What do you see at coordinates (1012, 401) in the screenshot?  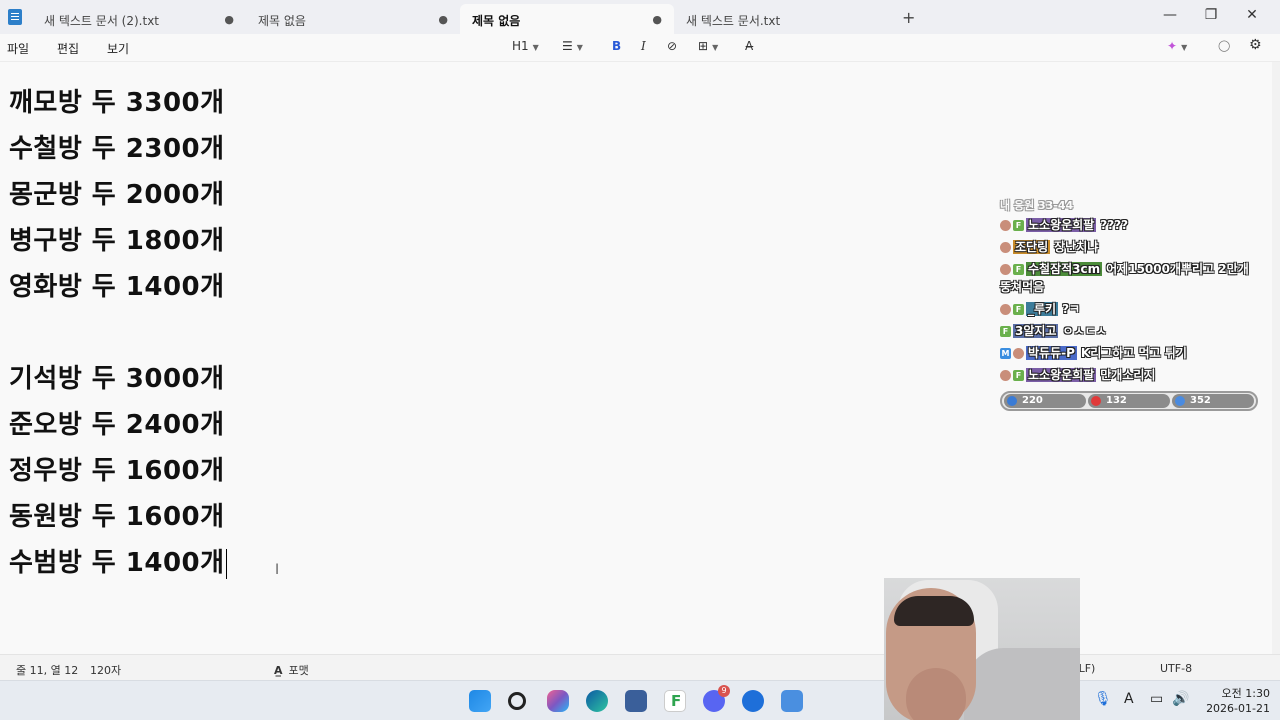 I see `viewer-icon` at bounding box center [1012, 401].